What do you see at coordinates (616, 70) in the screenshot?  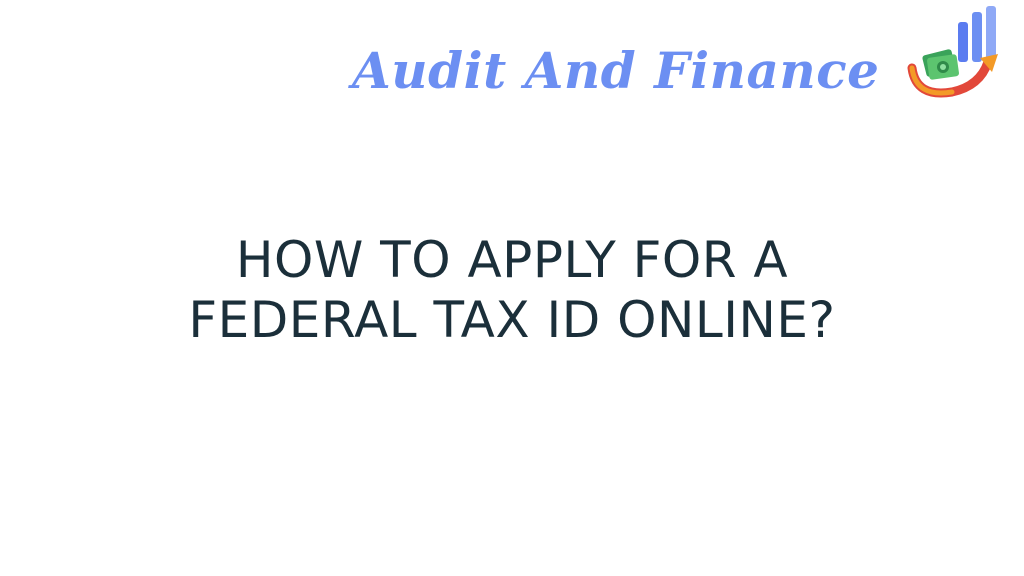 I see `brand-name: Audit And Finance` at bounding box center [616, 70].